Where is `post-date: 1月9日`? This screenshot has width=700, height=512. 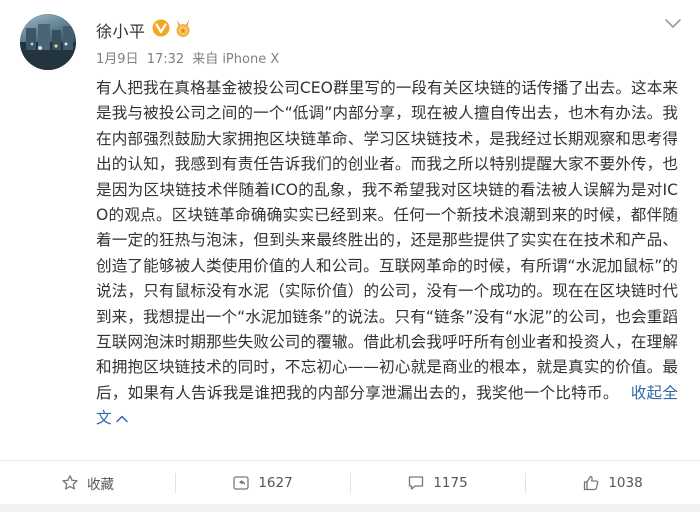 post-date: 1月9日 is located at coordinates (117, 59).